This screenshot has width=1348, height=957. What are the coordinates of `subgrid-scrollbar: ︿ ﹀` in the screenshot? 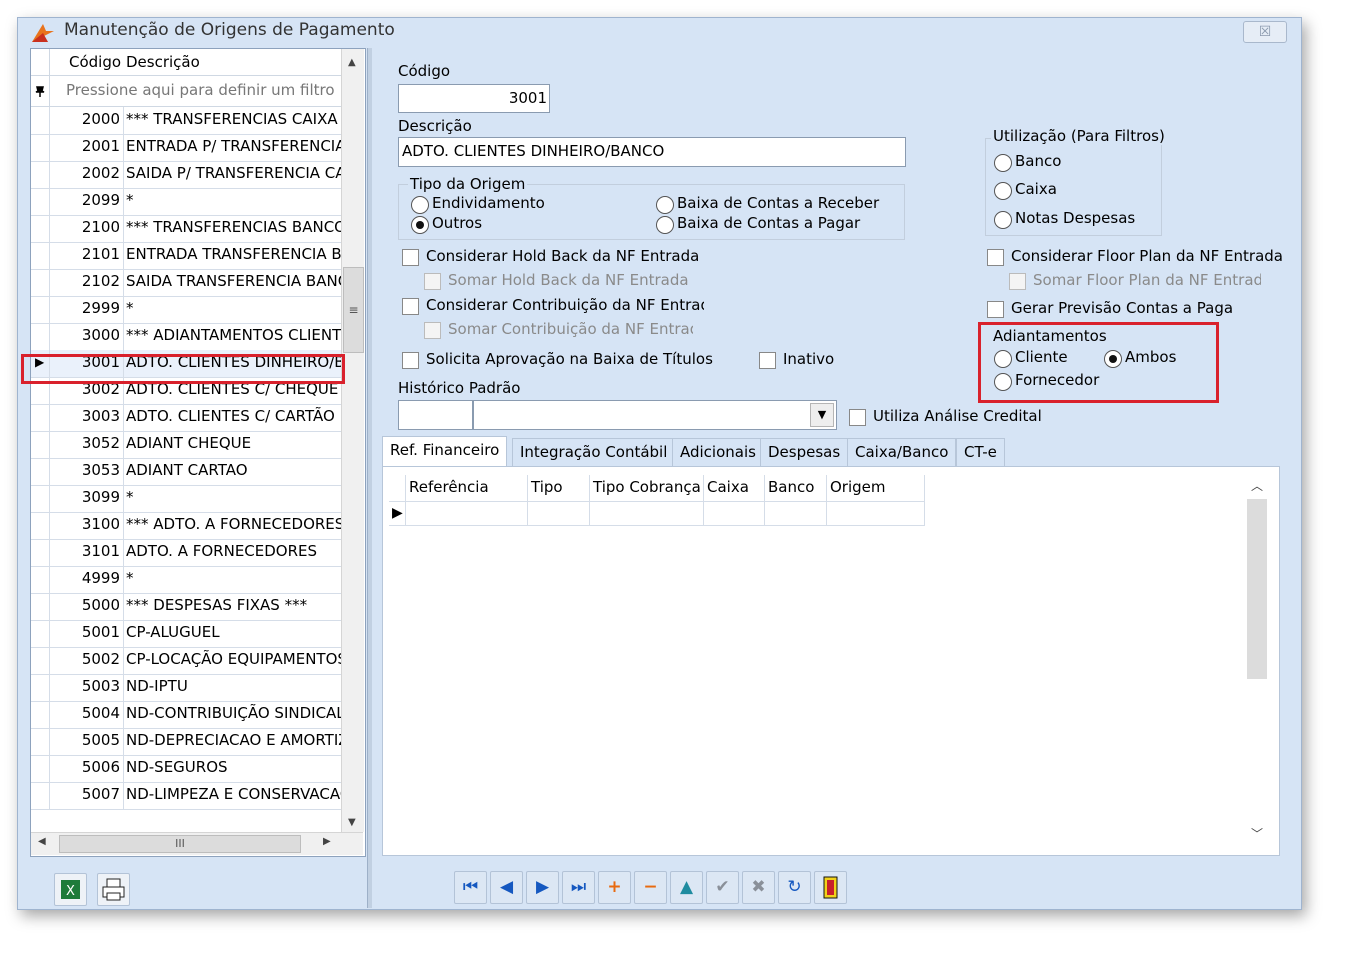 It's located at (1257, 659).